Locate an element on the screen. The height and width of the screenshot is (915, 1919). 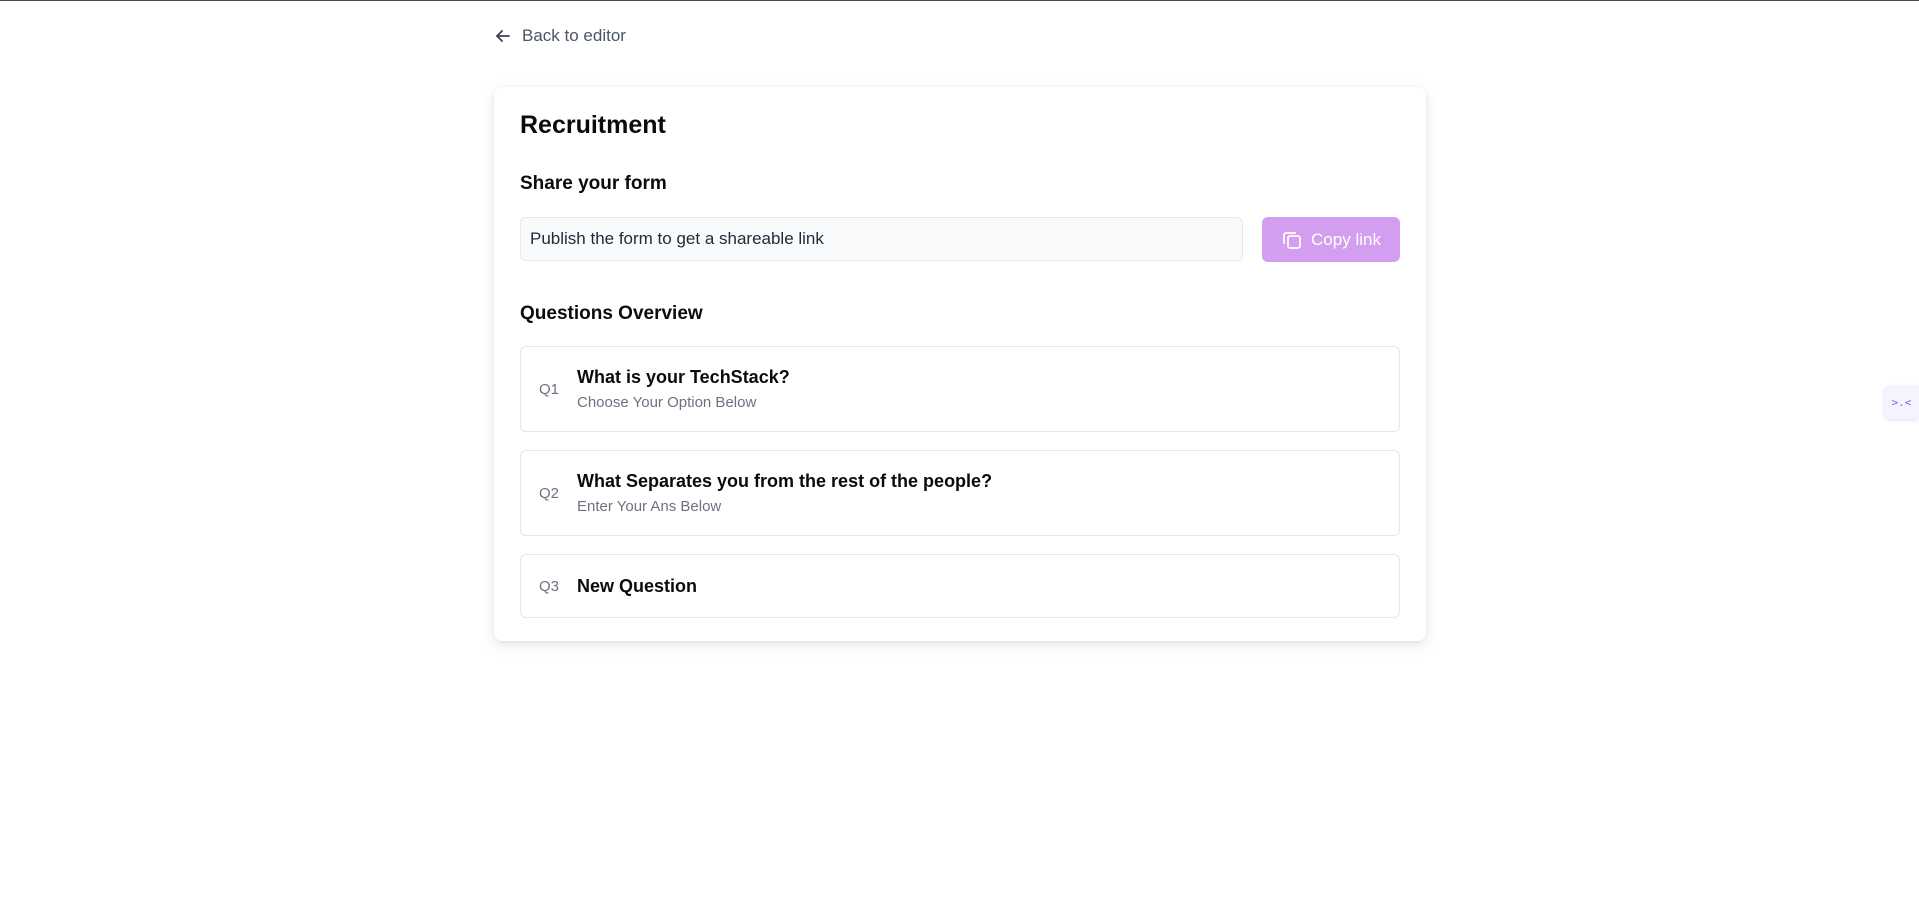
copy-link-label: Copy link is located at coordinates (1346, 239).